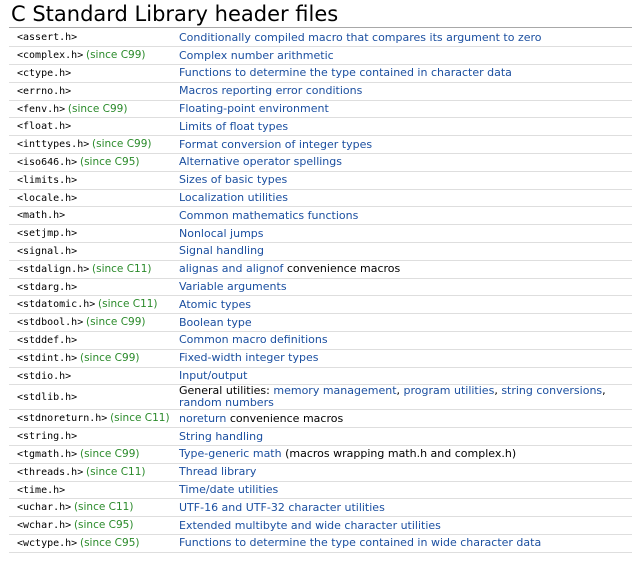 Image resolution: width=640 pixels, height=563 pixels. I want to click on header-name: <string.h>, so click(47, 436).